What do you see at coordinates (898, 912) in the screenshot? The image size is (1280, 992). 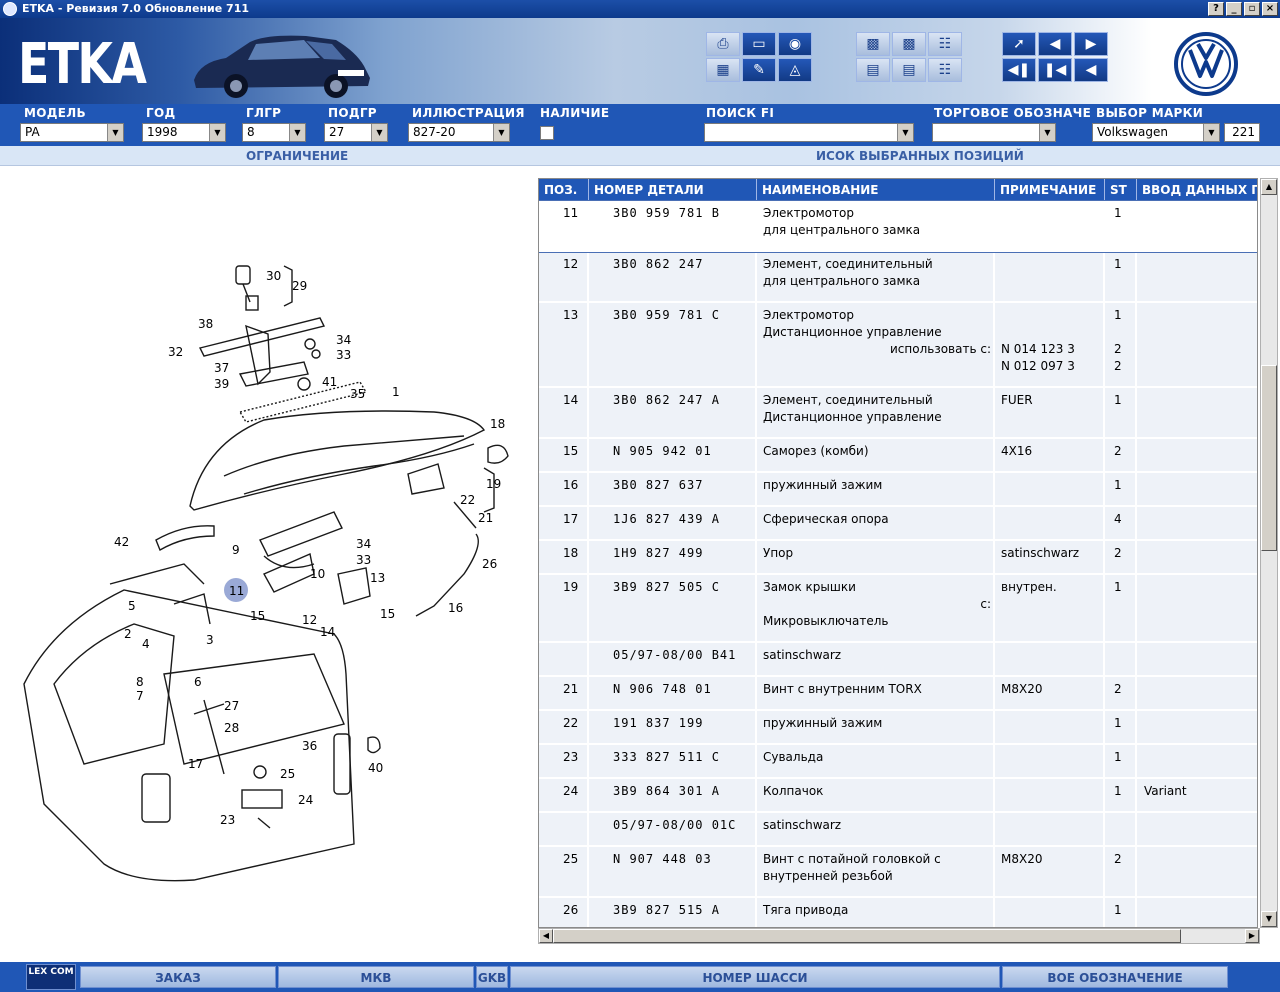 I see `table-row: 26 3B9 827 515 A Тяга привода 1` at bounding box center [898, 912].